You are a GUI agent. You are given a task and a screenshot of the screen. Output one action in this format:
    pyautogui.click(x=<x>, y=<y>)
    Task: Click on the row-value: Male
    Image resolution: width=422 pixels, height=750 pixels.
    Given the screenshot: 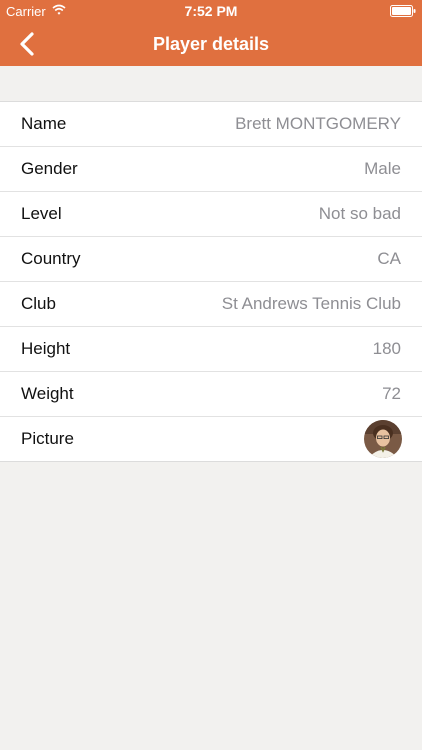 What is the action you would take?
    pyautogui.click(x=382, y=168)
    